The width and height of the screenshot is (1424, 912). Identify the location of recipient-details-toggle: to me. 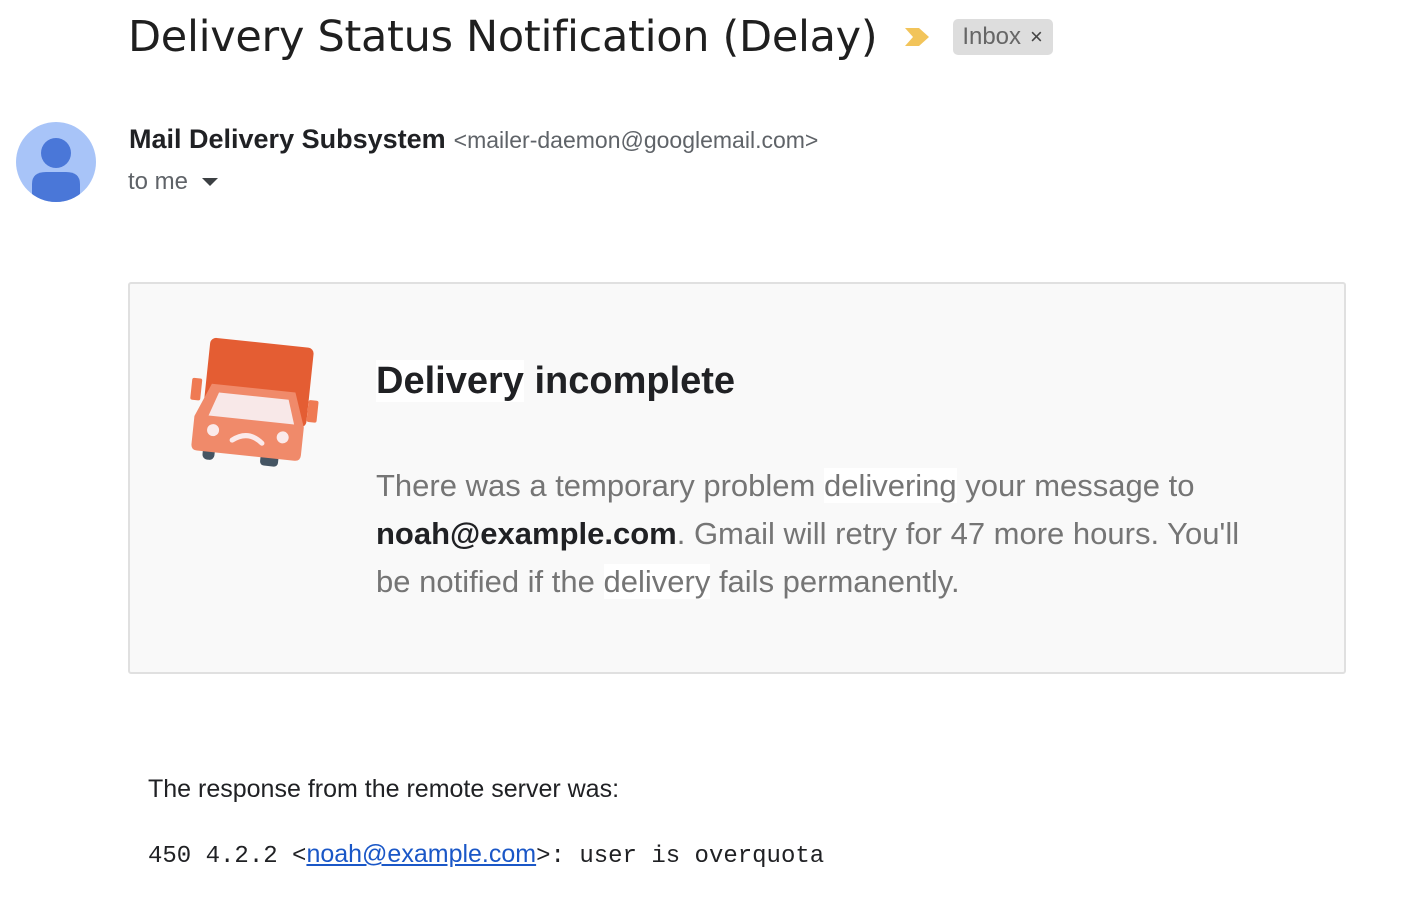
(173, 182).